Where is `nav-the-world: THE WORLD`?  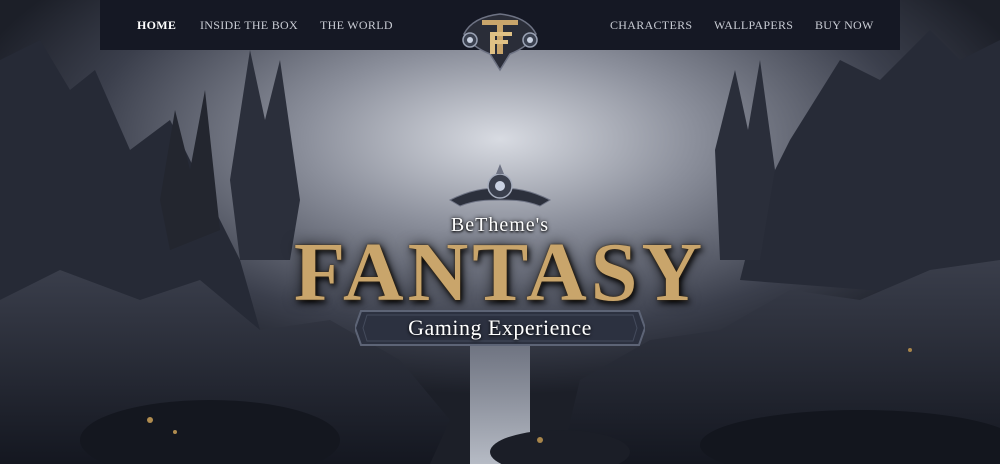 nav-the-world: THE WORLD is located at coordinates (356, 25).